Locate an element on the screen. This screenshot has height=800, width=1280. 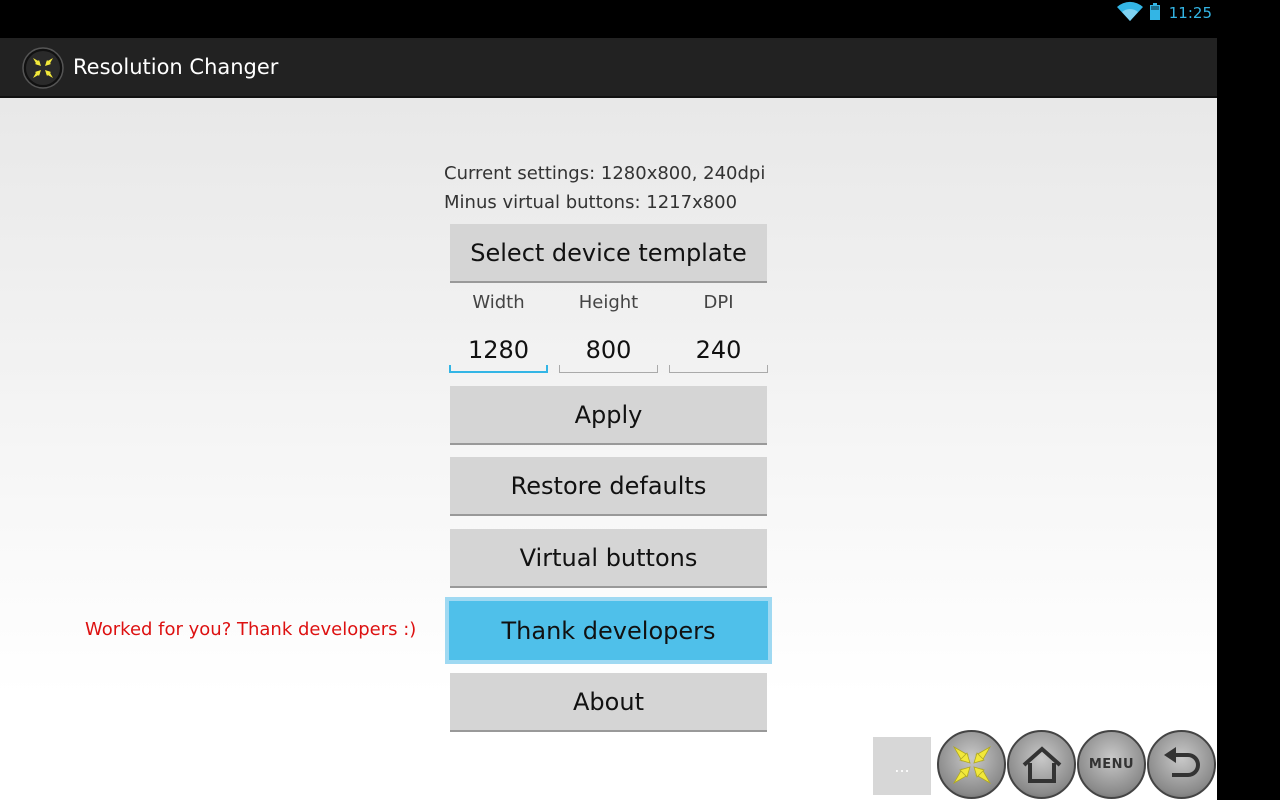
battery-icon is located at coordinates (1154, 13).